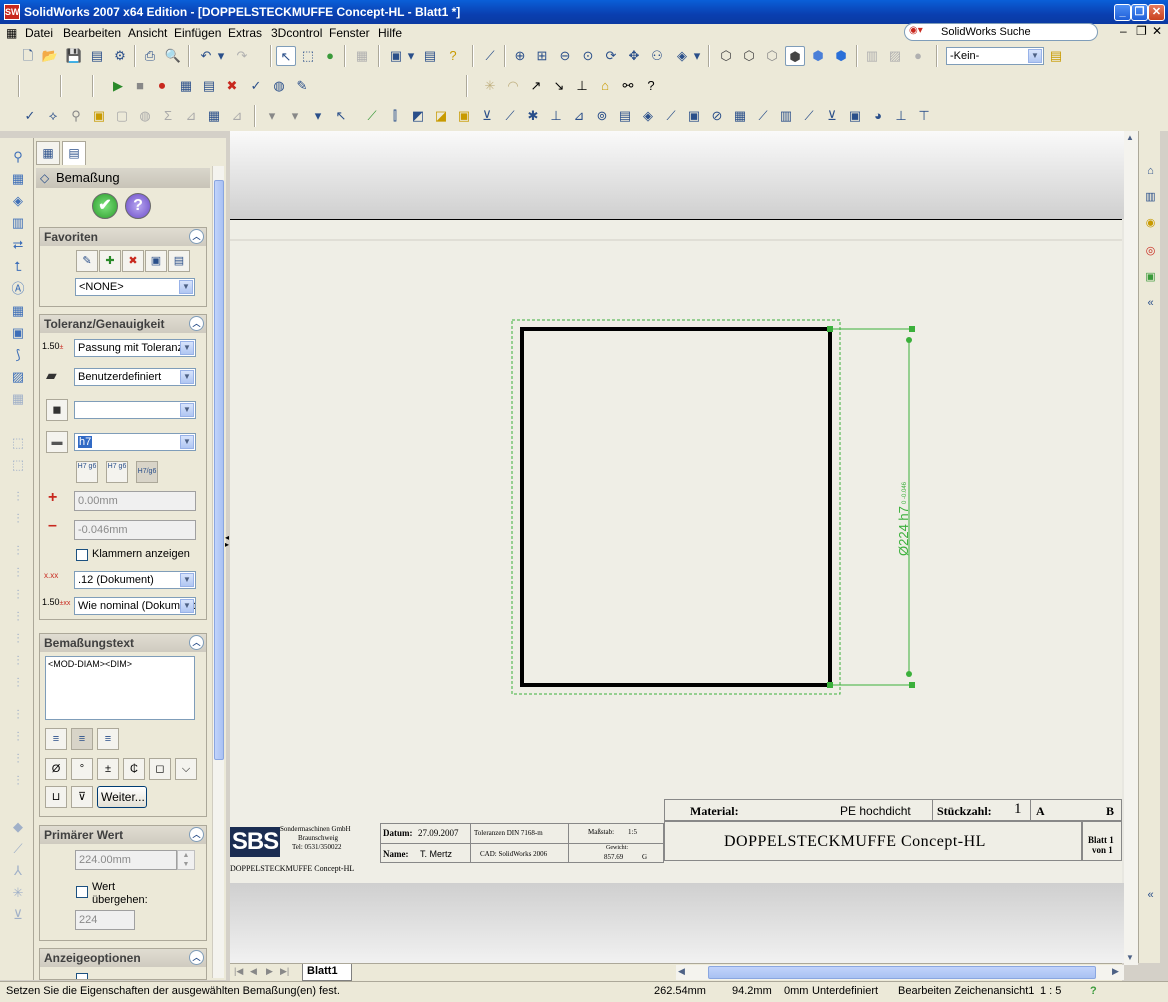 The image size is (1168, 1002). Describe the element at coordinates (818, 56) in the screenshot. I see `shaded-icon: ⬢` at that location.